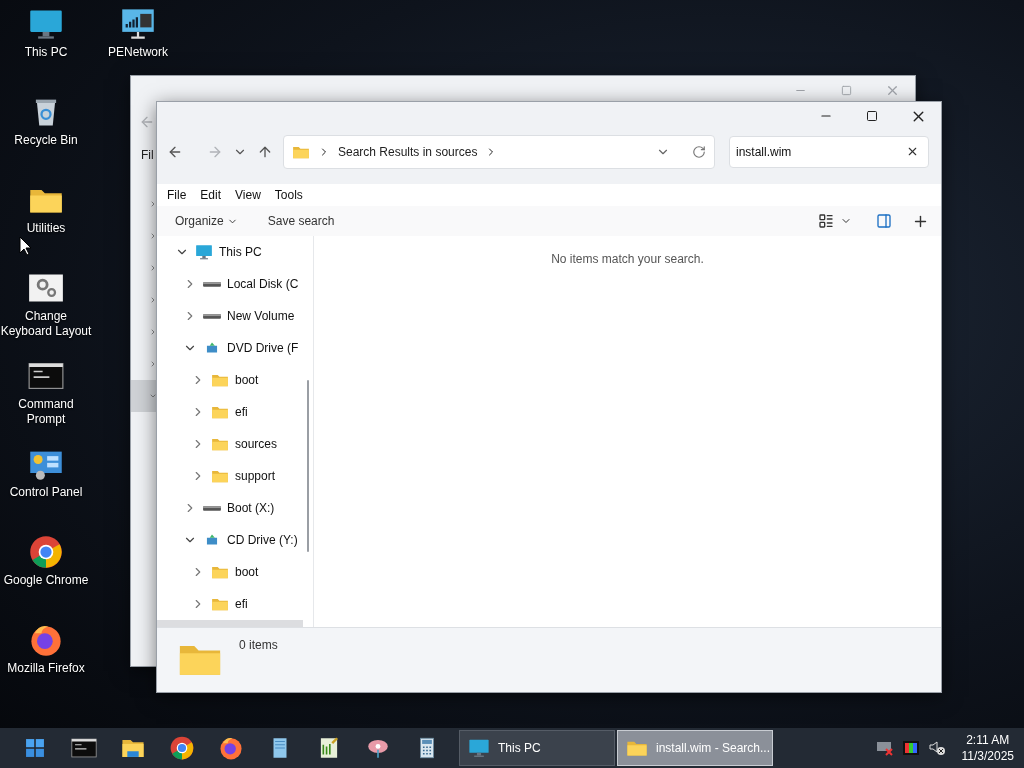  Describe the element at coordinates (826, 221) in the screenshot. I see `view-icon` at that location.